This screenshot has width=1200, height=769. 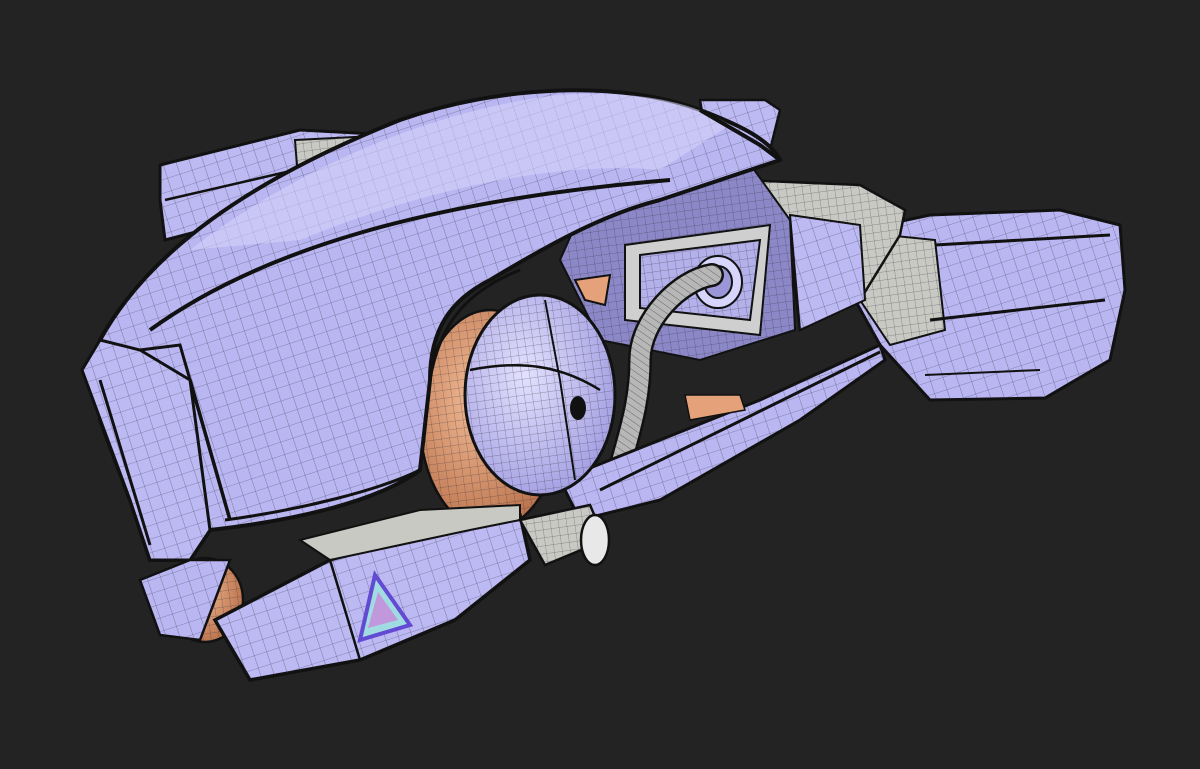 What do you see at coordinates (564, 535) in the screenshot?
I see `side-cylinder` at bounding box center [564, 535].